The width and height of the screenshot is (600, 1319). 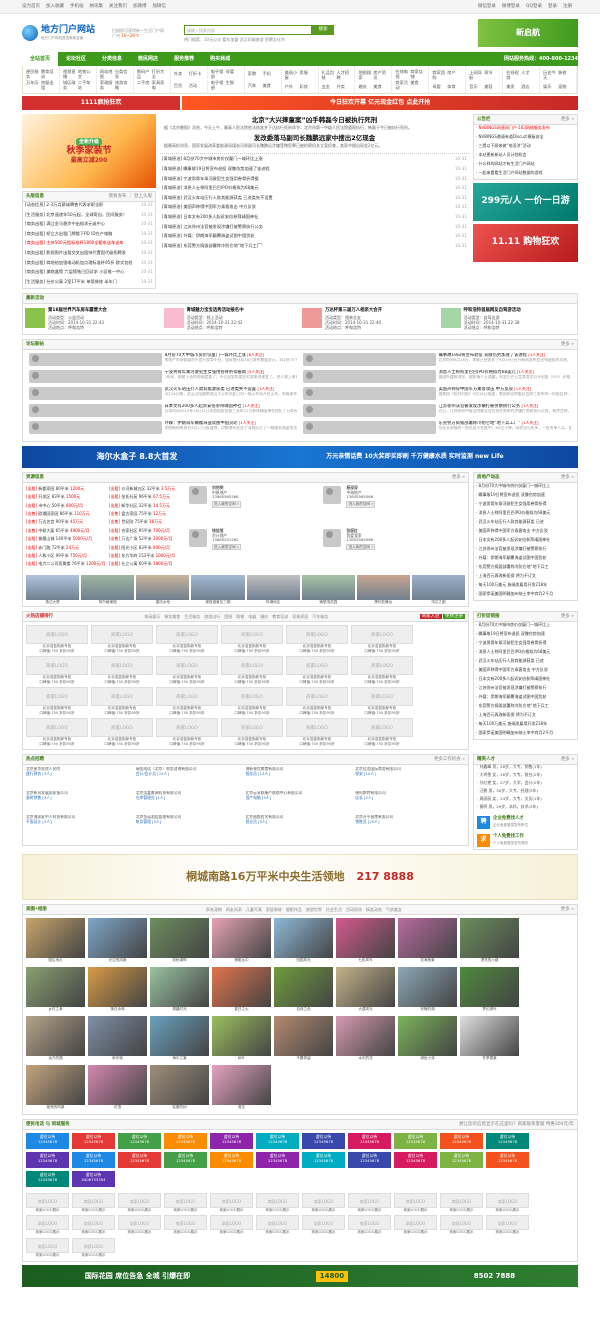 What do you see at coordinates (314, 200) in the screenshot?
I see `headline-item: [青城原油] 武汉火车站压行人款其能源获类 已进类失不设置 10-31` at bounding box center [314, 200].